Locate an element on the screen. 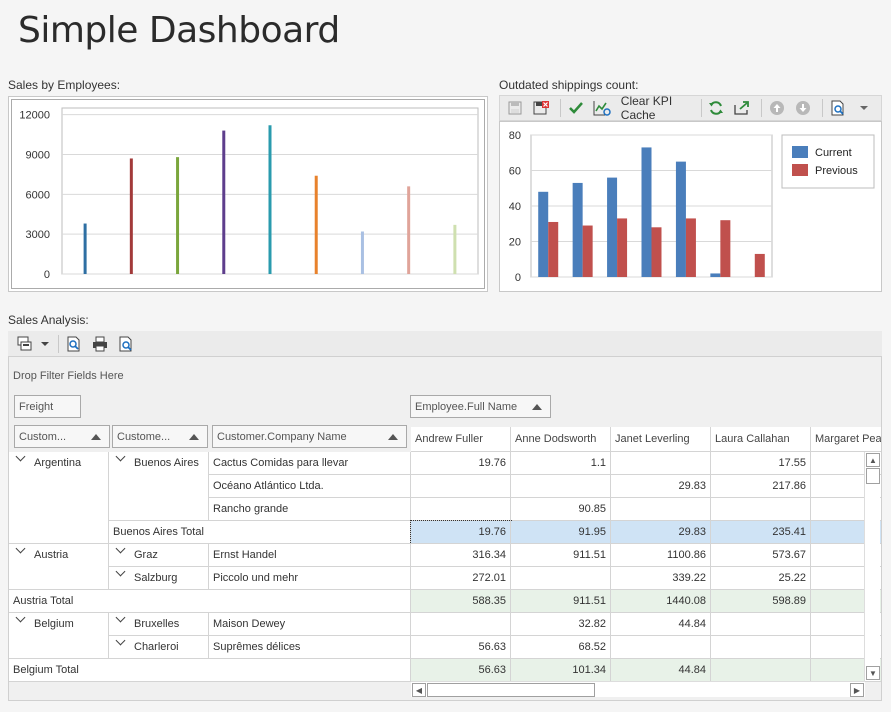 Image resolution: width=891 pixels, height=712 pixels. data-cell: 90.85 is located at coordinates (561, 509).